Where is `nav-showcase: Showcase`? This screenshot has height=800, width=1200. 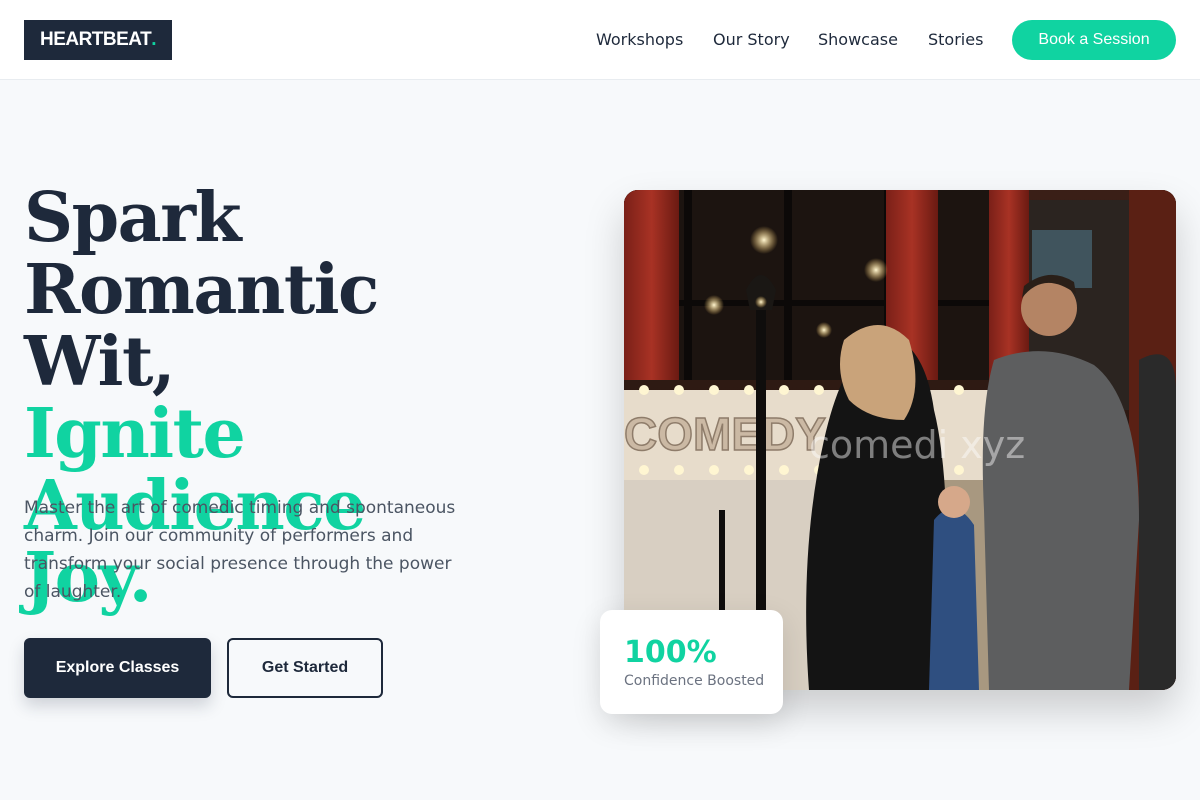
nav-showcase: Showcase is located at coordinates (858, 40).